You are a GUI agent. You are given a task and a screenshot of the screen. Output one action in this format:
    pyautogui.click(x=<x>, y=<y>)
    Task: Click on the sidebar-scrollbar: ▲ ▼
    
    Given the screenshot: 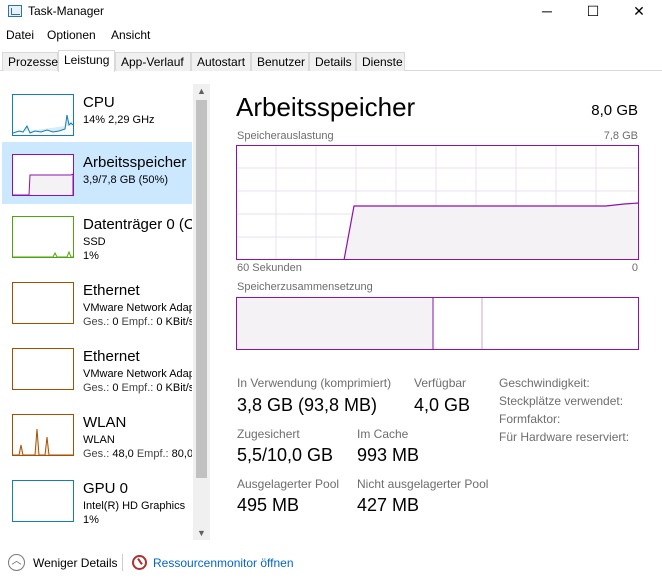 What is the action you would take?
    pyautogui.click(x=201, y=312)
    